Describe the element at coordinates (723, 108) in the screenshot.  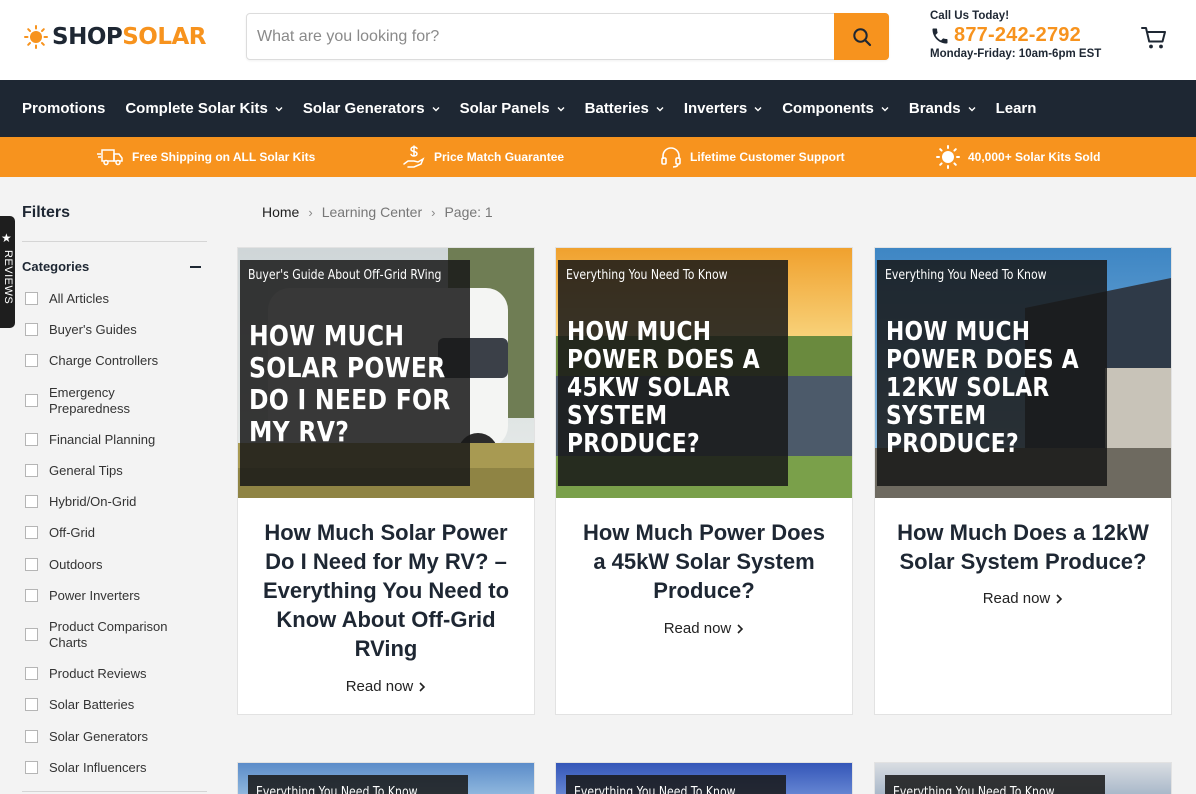
I see `nav-inverters: Inverters` at that location.